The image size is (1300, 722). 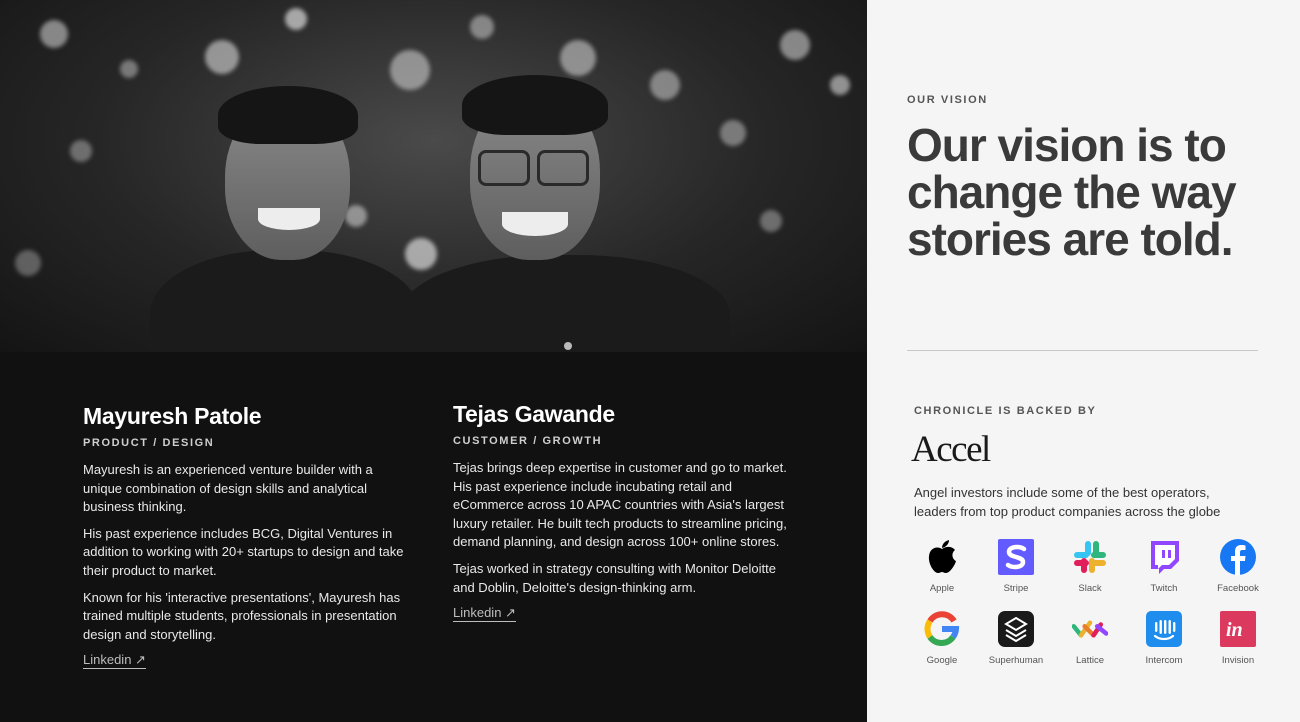 I want to click on investor-name: Twitch, so click(x=1164, y=588).